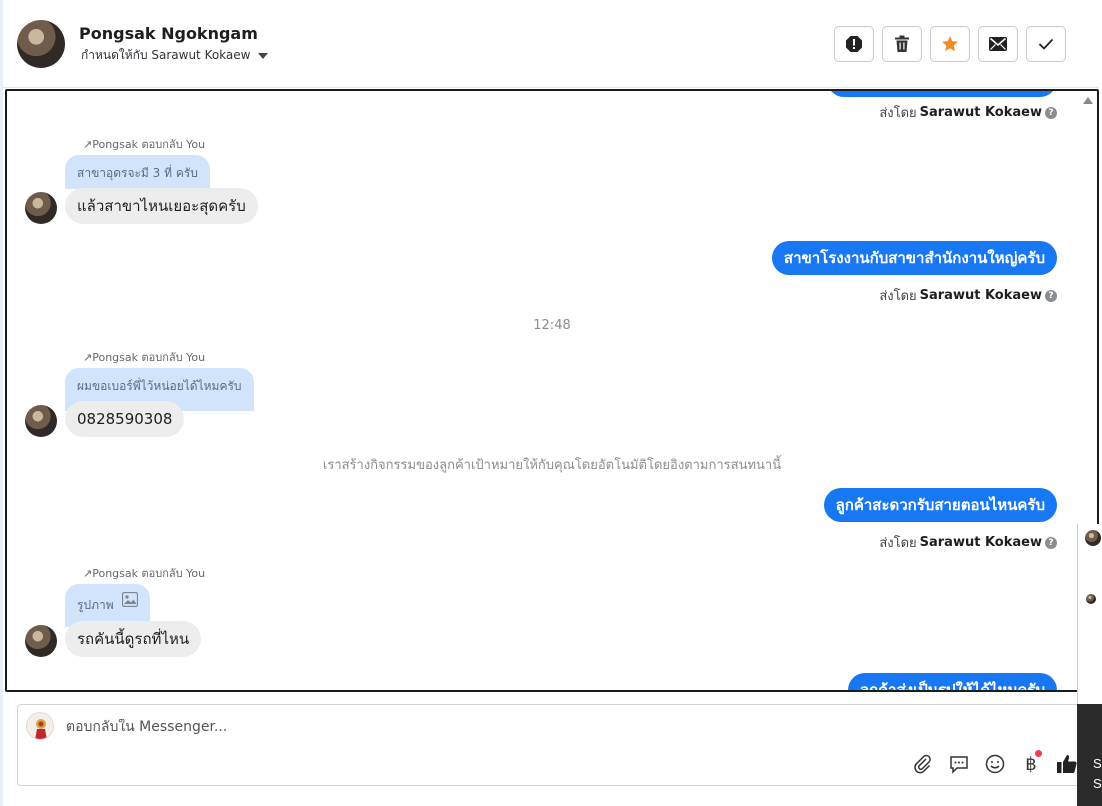 Image resolution: width=1102 pixels, height=806 pixels. I want to click on baht-icon: ฿, so click(1031, 764).